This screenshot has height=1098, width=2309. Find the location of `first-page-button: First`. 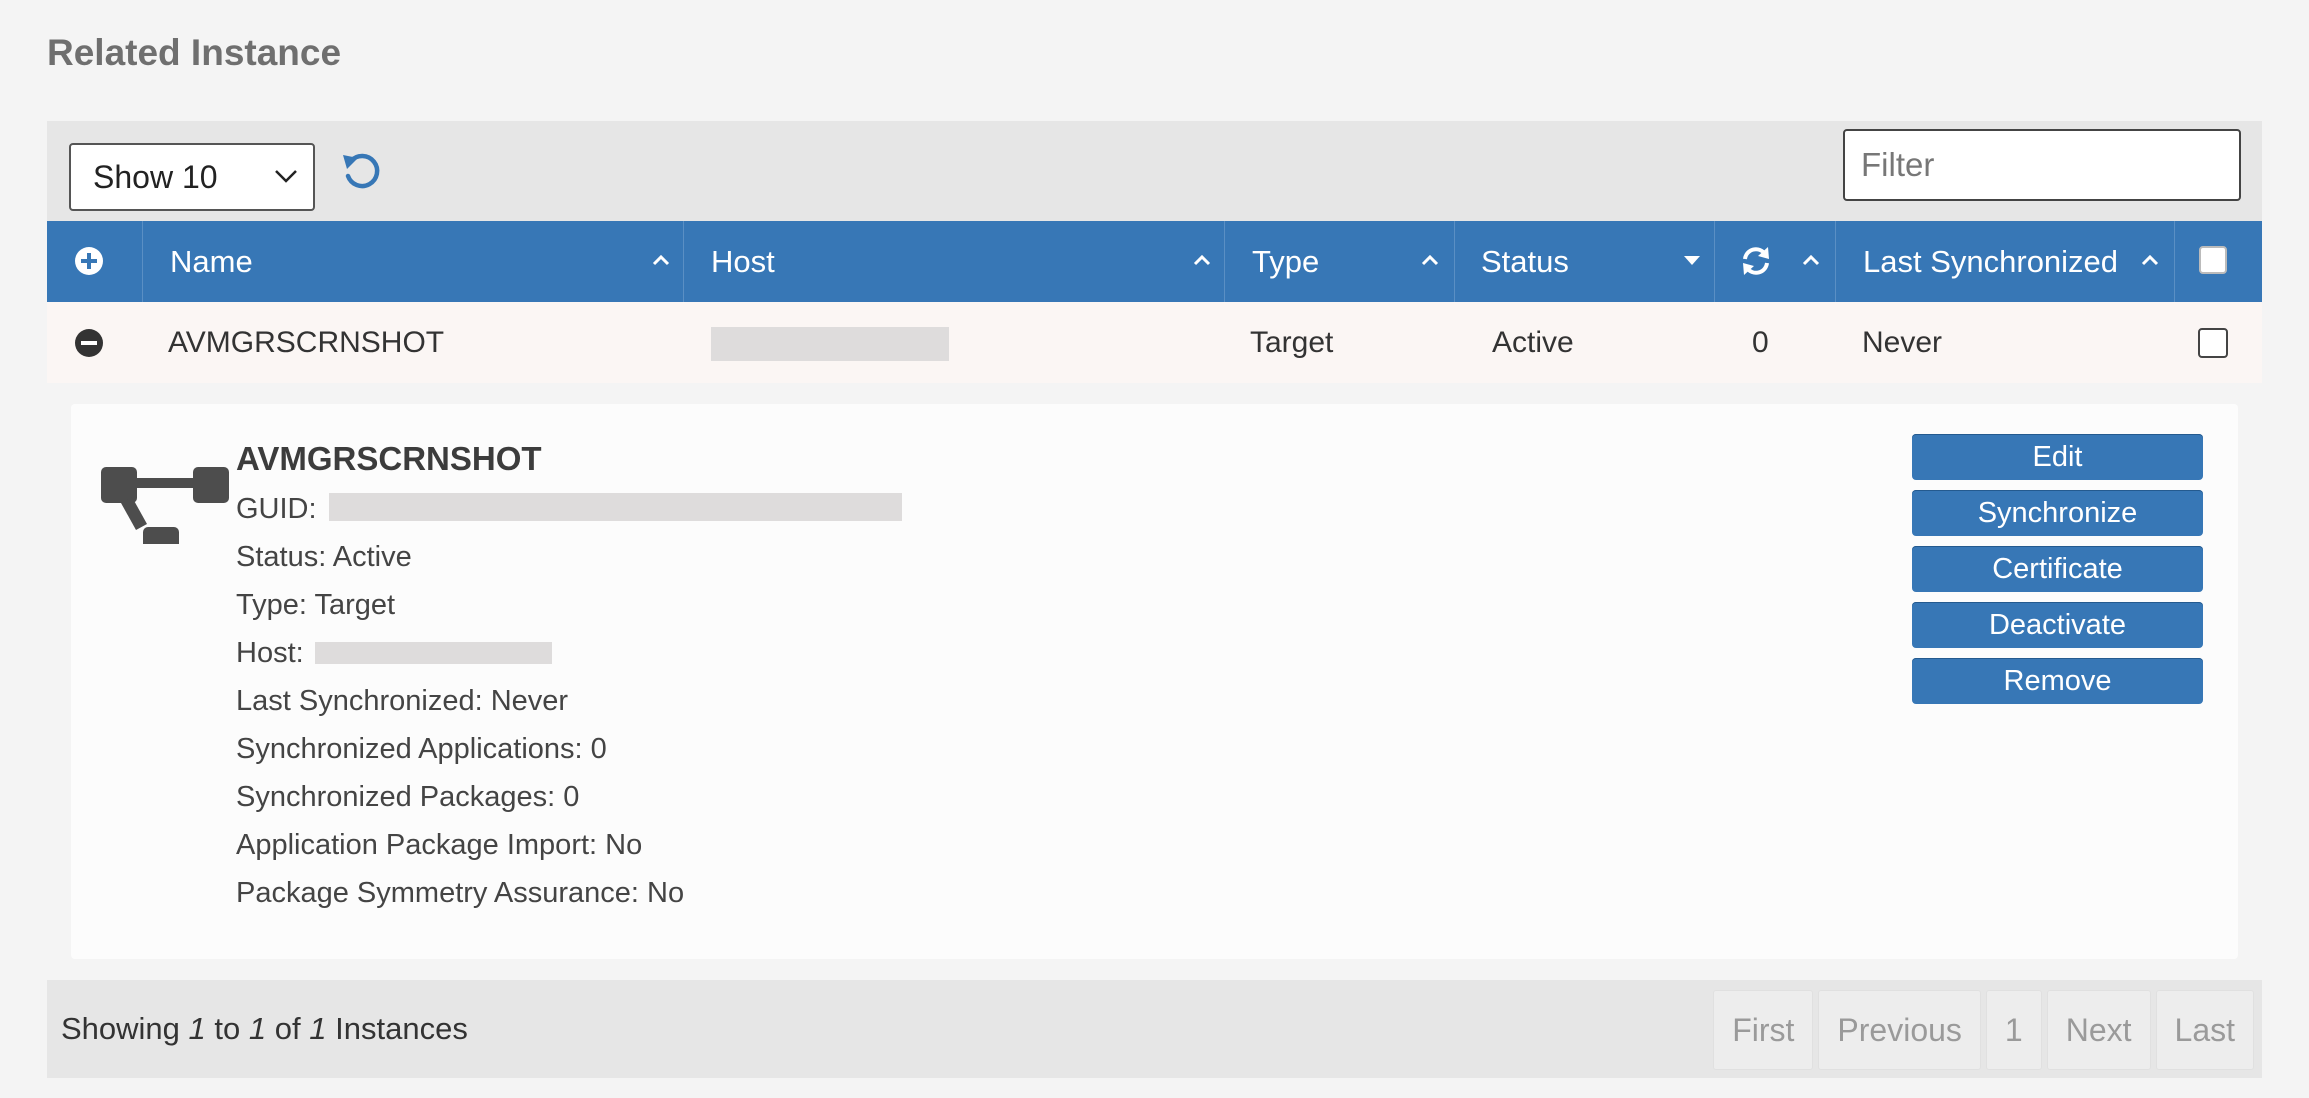

first-page-button: First is located at coordinates (1763, 1030).